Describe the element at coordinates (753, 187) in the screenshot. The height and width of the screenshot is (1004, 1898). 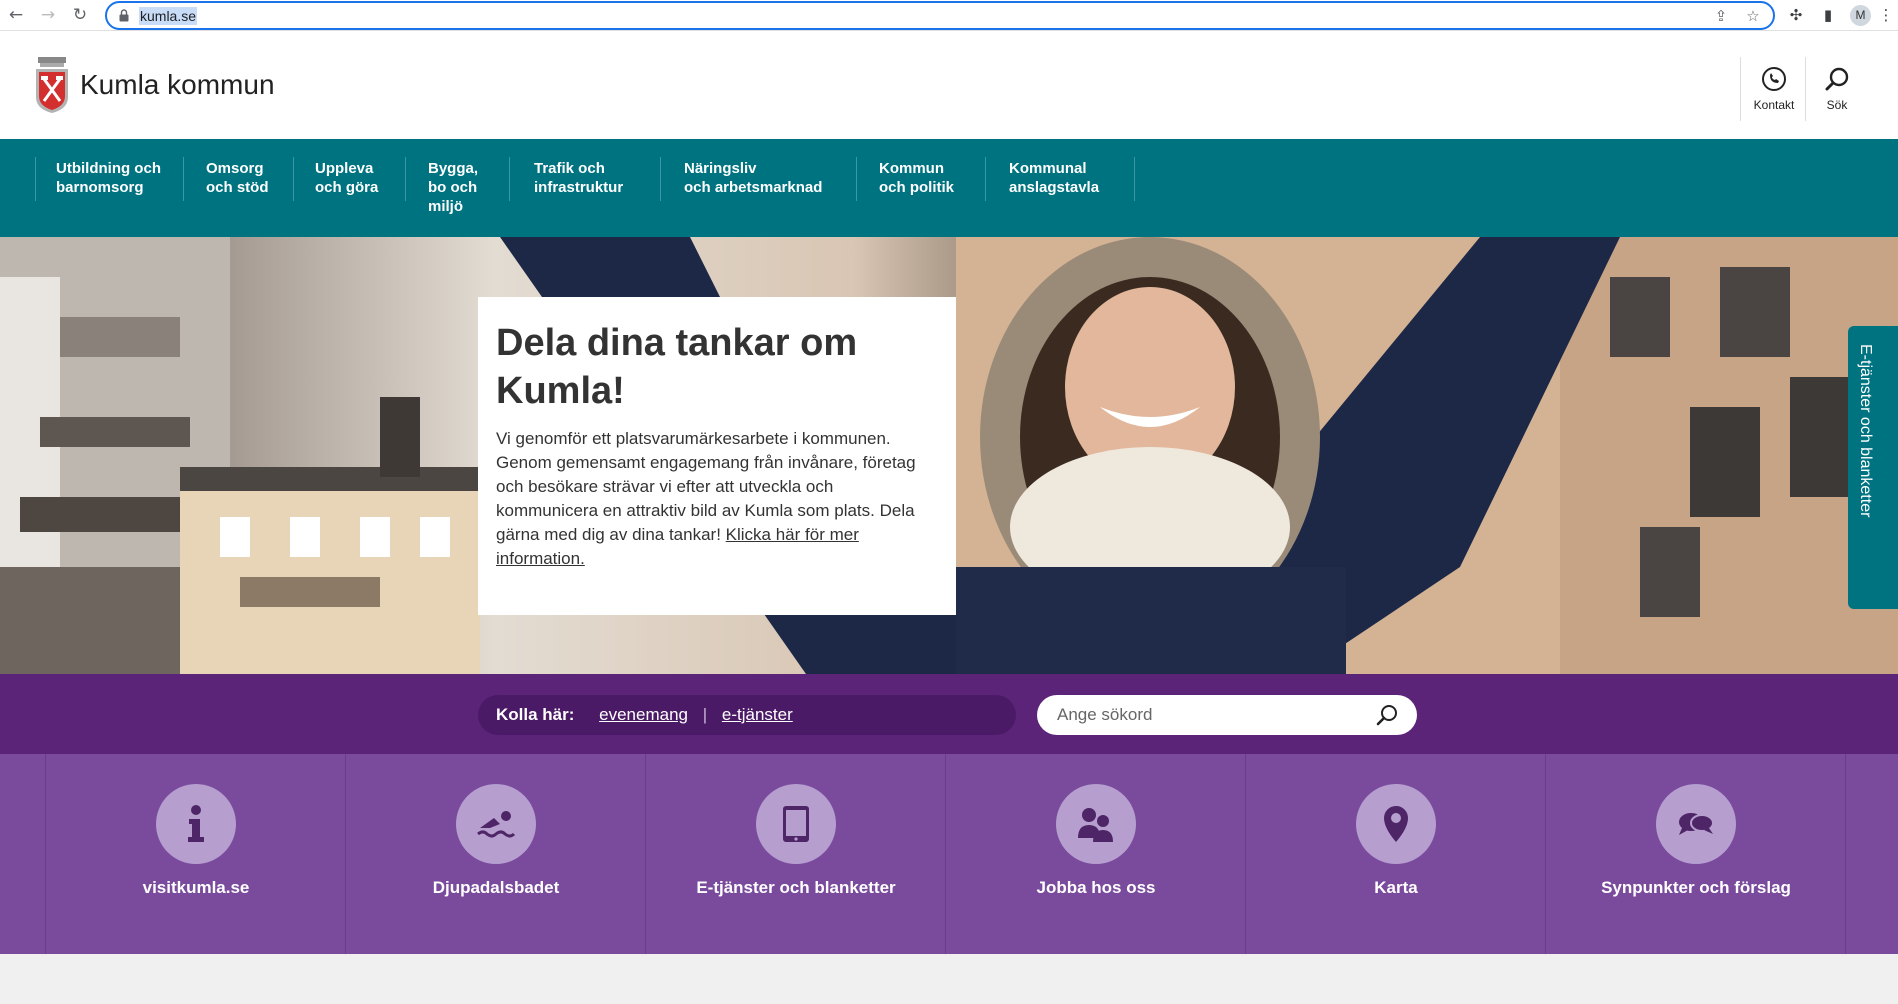
I see `nav-label-line: och arbetsmarknad` at that location.